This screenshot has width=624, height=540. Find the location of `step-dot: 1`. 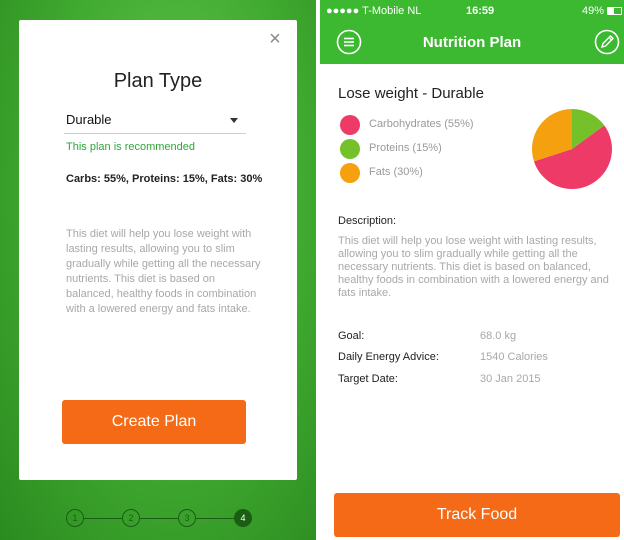

step-dot: 1 is located at coordinates (75, 518).